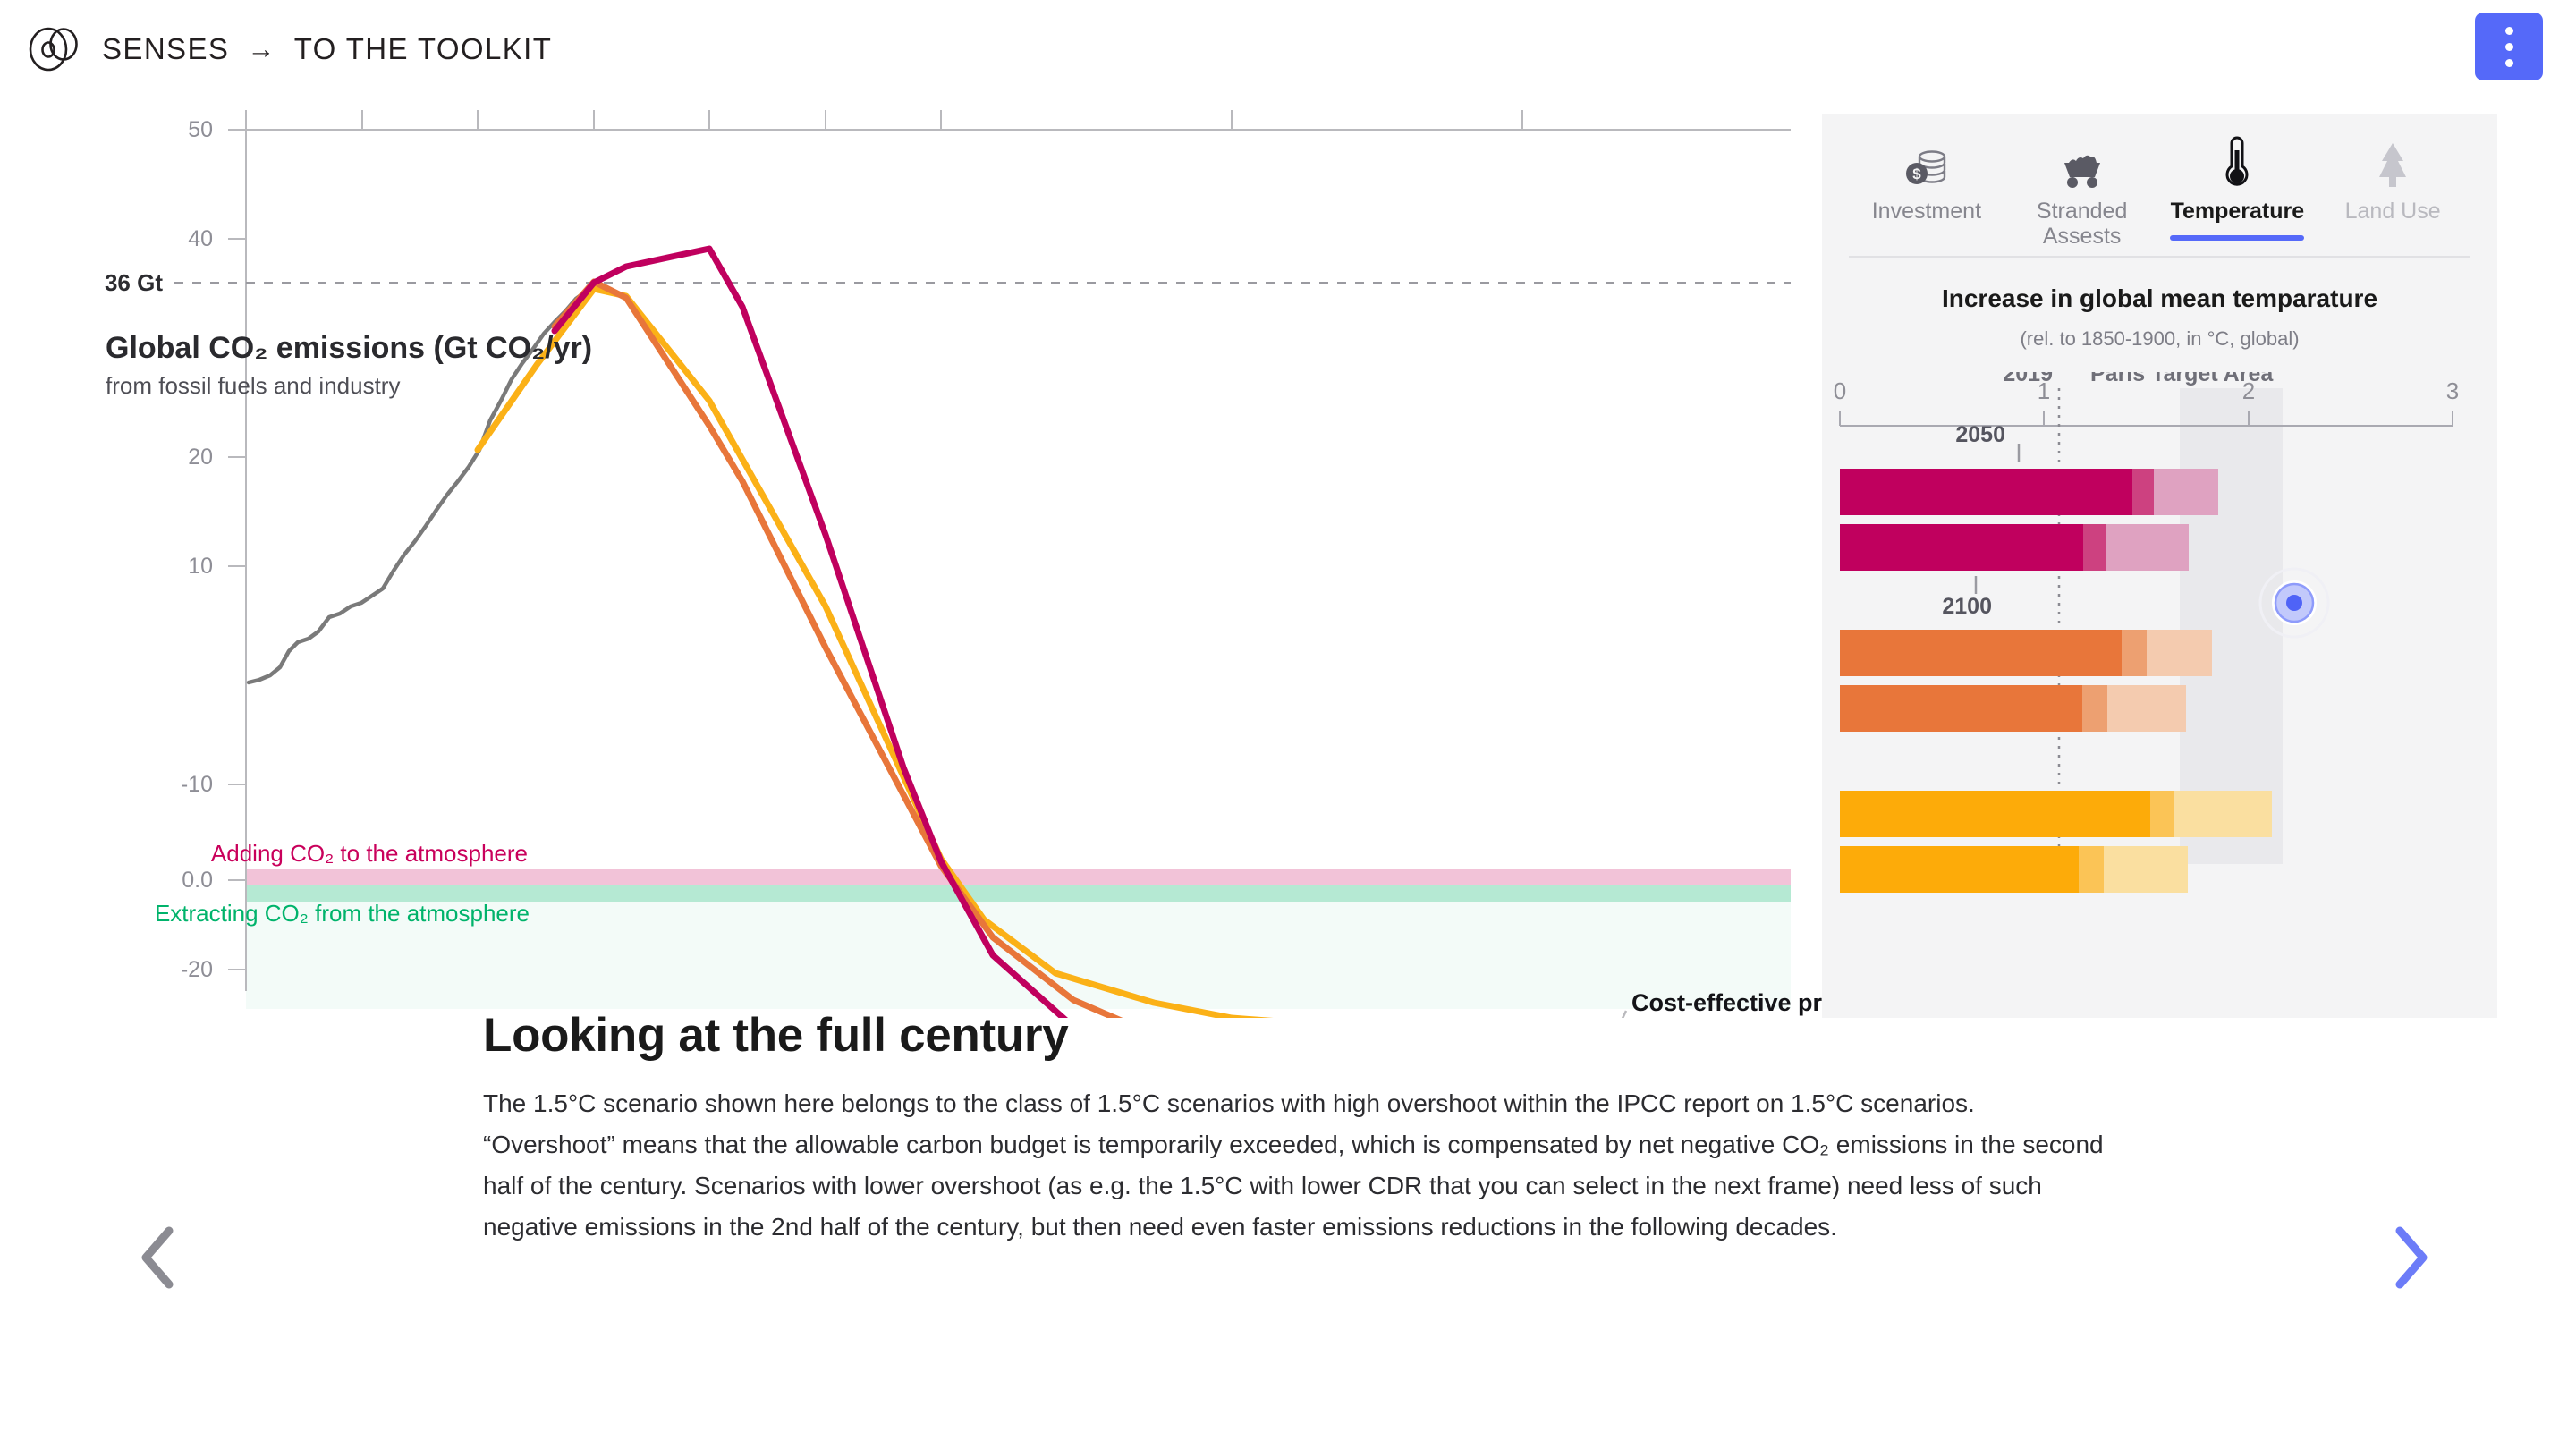 The height and width of the screenshot is (1449, 2576). What do you see at coordinates (1288, 53) in the screenshot?
I see `app-header: SENSES → TO THE TOOLKIT` at bounding box center [1288, 53].